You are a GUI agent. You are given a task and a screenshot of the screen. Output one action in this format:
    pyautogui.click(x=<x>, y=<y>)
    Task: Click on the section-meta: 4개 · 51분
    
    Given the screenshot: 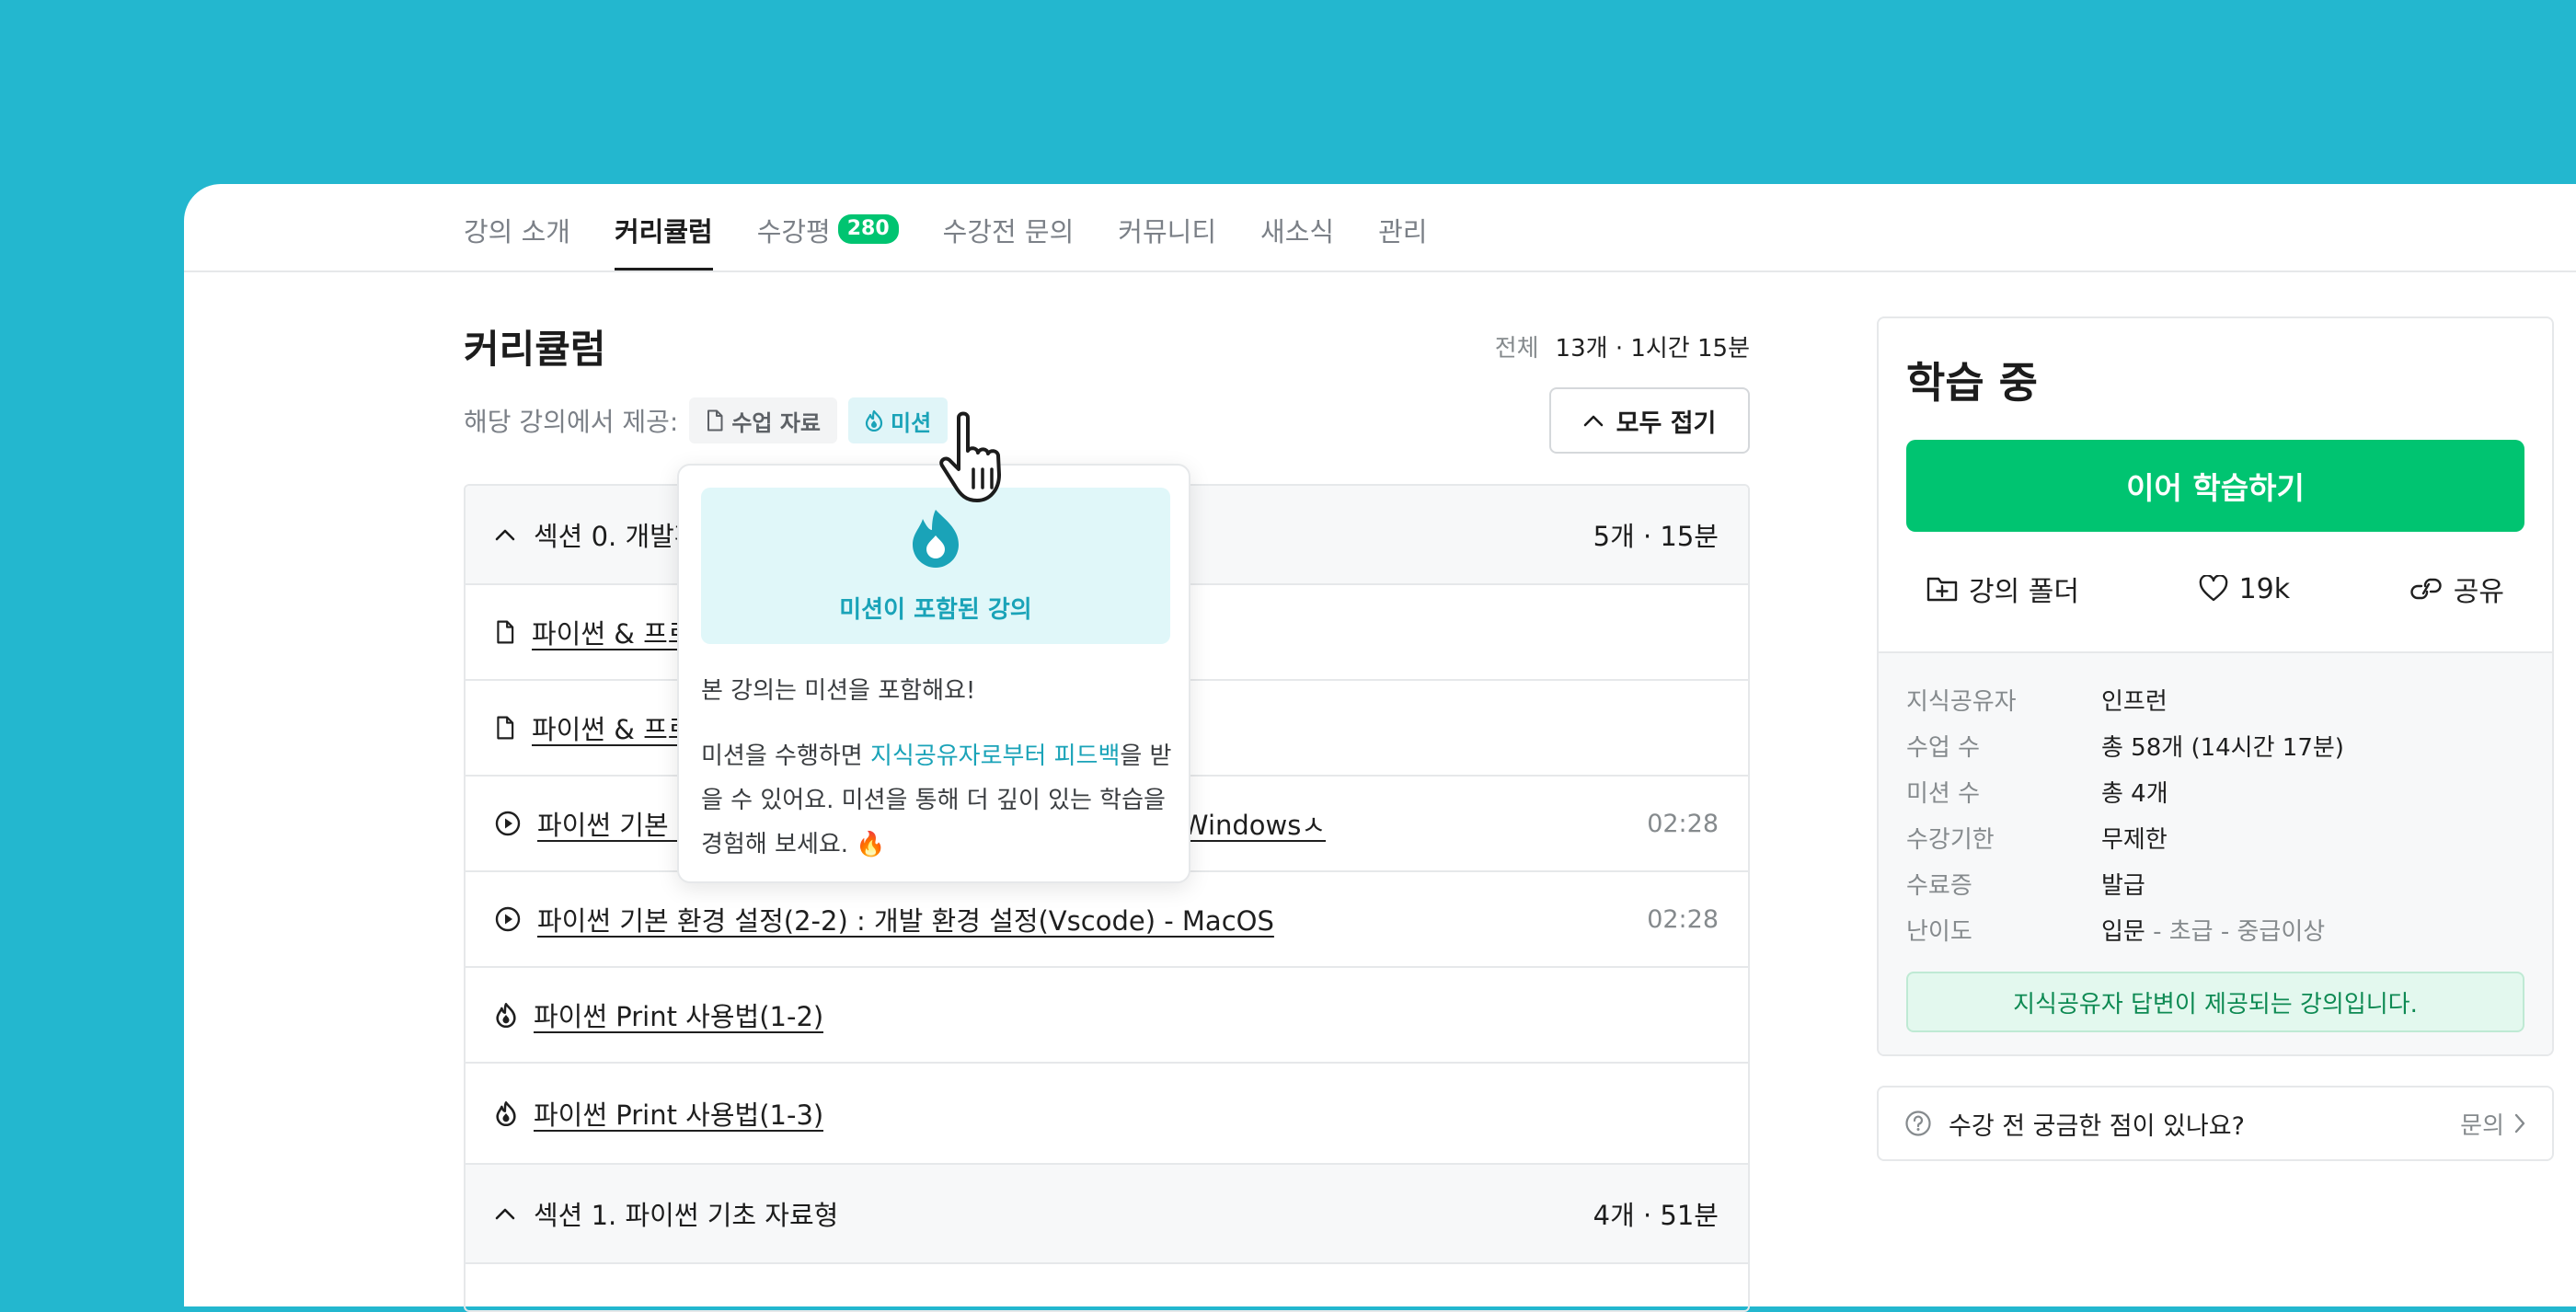 What is the action you would take?
    pyautogui.click(x=1656, y=1215)
    